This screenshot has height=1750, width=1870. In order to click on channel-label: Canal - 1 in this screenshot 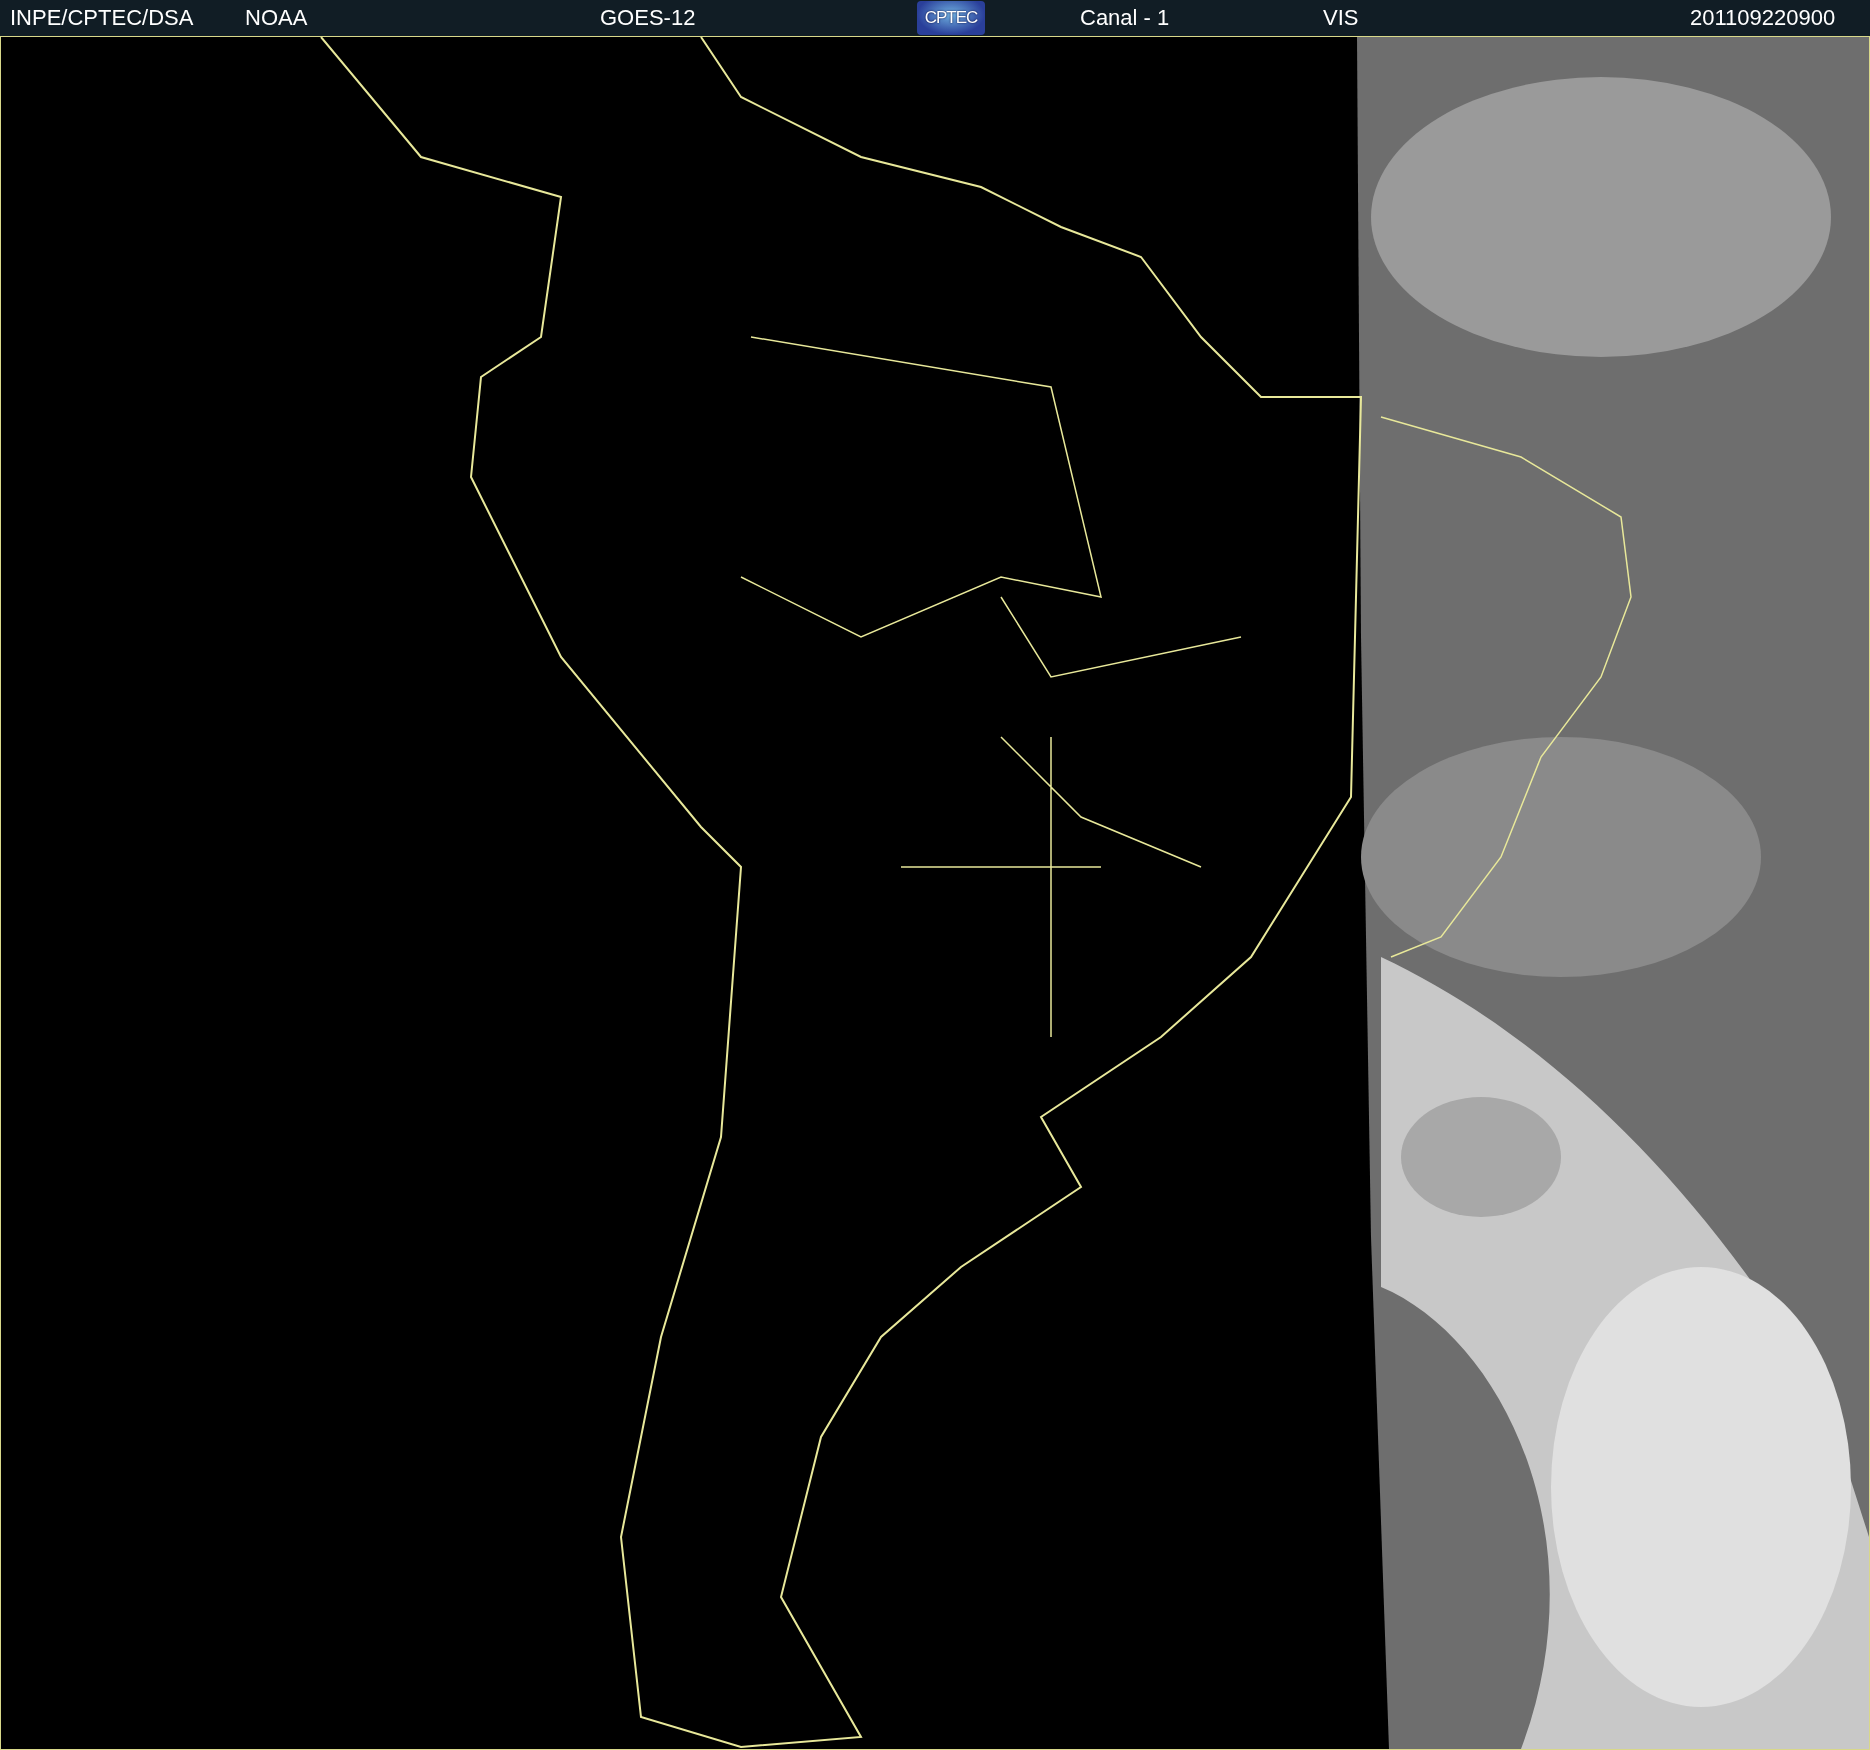, I will do `click(1125, 18)`.